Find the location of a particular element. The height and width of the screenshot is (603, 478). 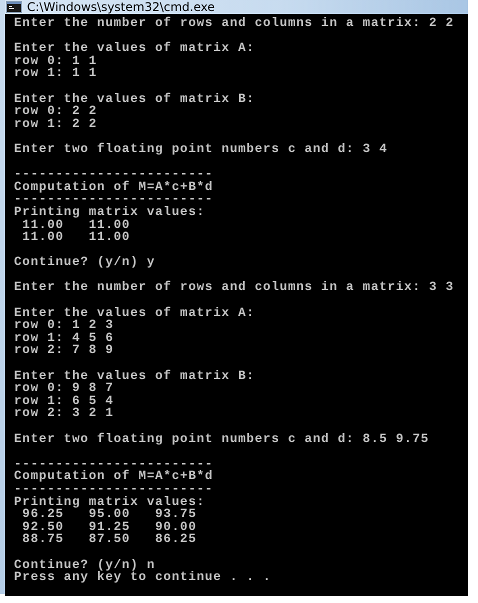

console-line: Enter two floating point numbers c and d: 8.5 9.75 is located at coordinates (222, 439).